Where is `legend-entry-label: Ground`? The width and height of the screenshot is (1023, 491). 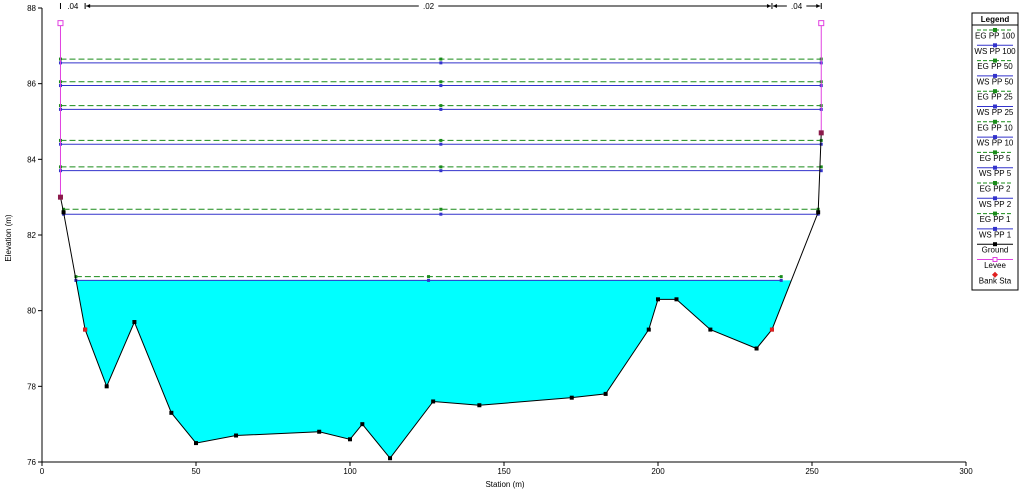 legend-entry-label: Ground is located at coordinates (995, 250).